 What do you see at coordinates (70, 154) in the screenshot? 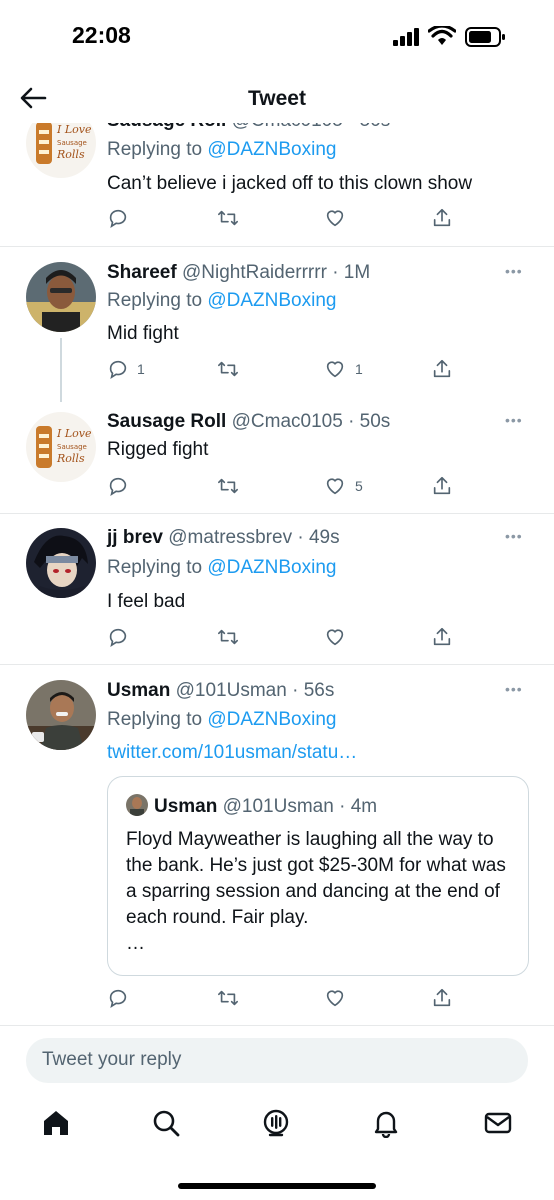
I see `svg-text: Rolls` at bounding box center [70, 154].